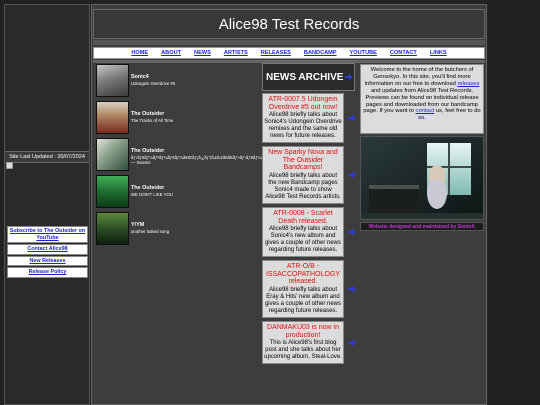 This screenshot has height=405, width=540. What do you see at coordinates (153, 83) in the screenshot?
I see `release-title: Udongein Overdrive #5` at bounding box center [153, 83].